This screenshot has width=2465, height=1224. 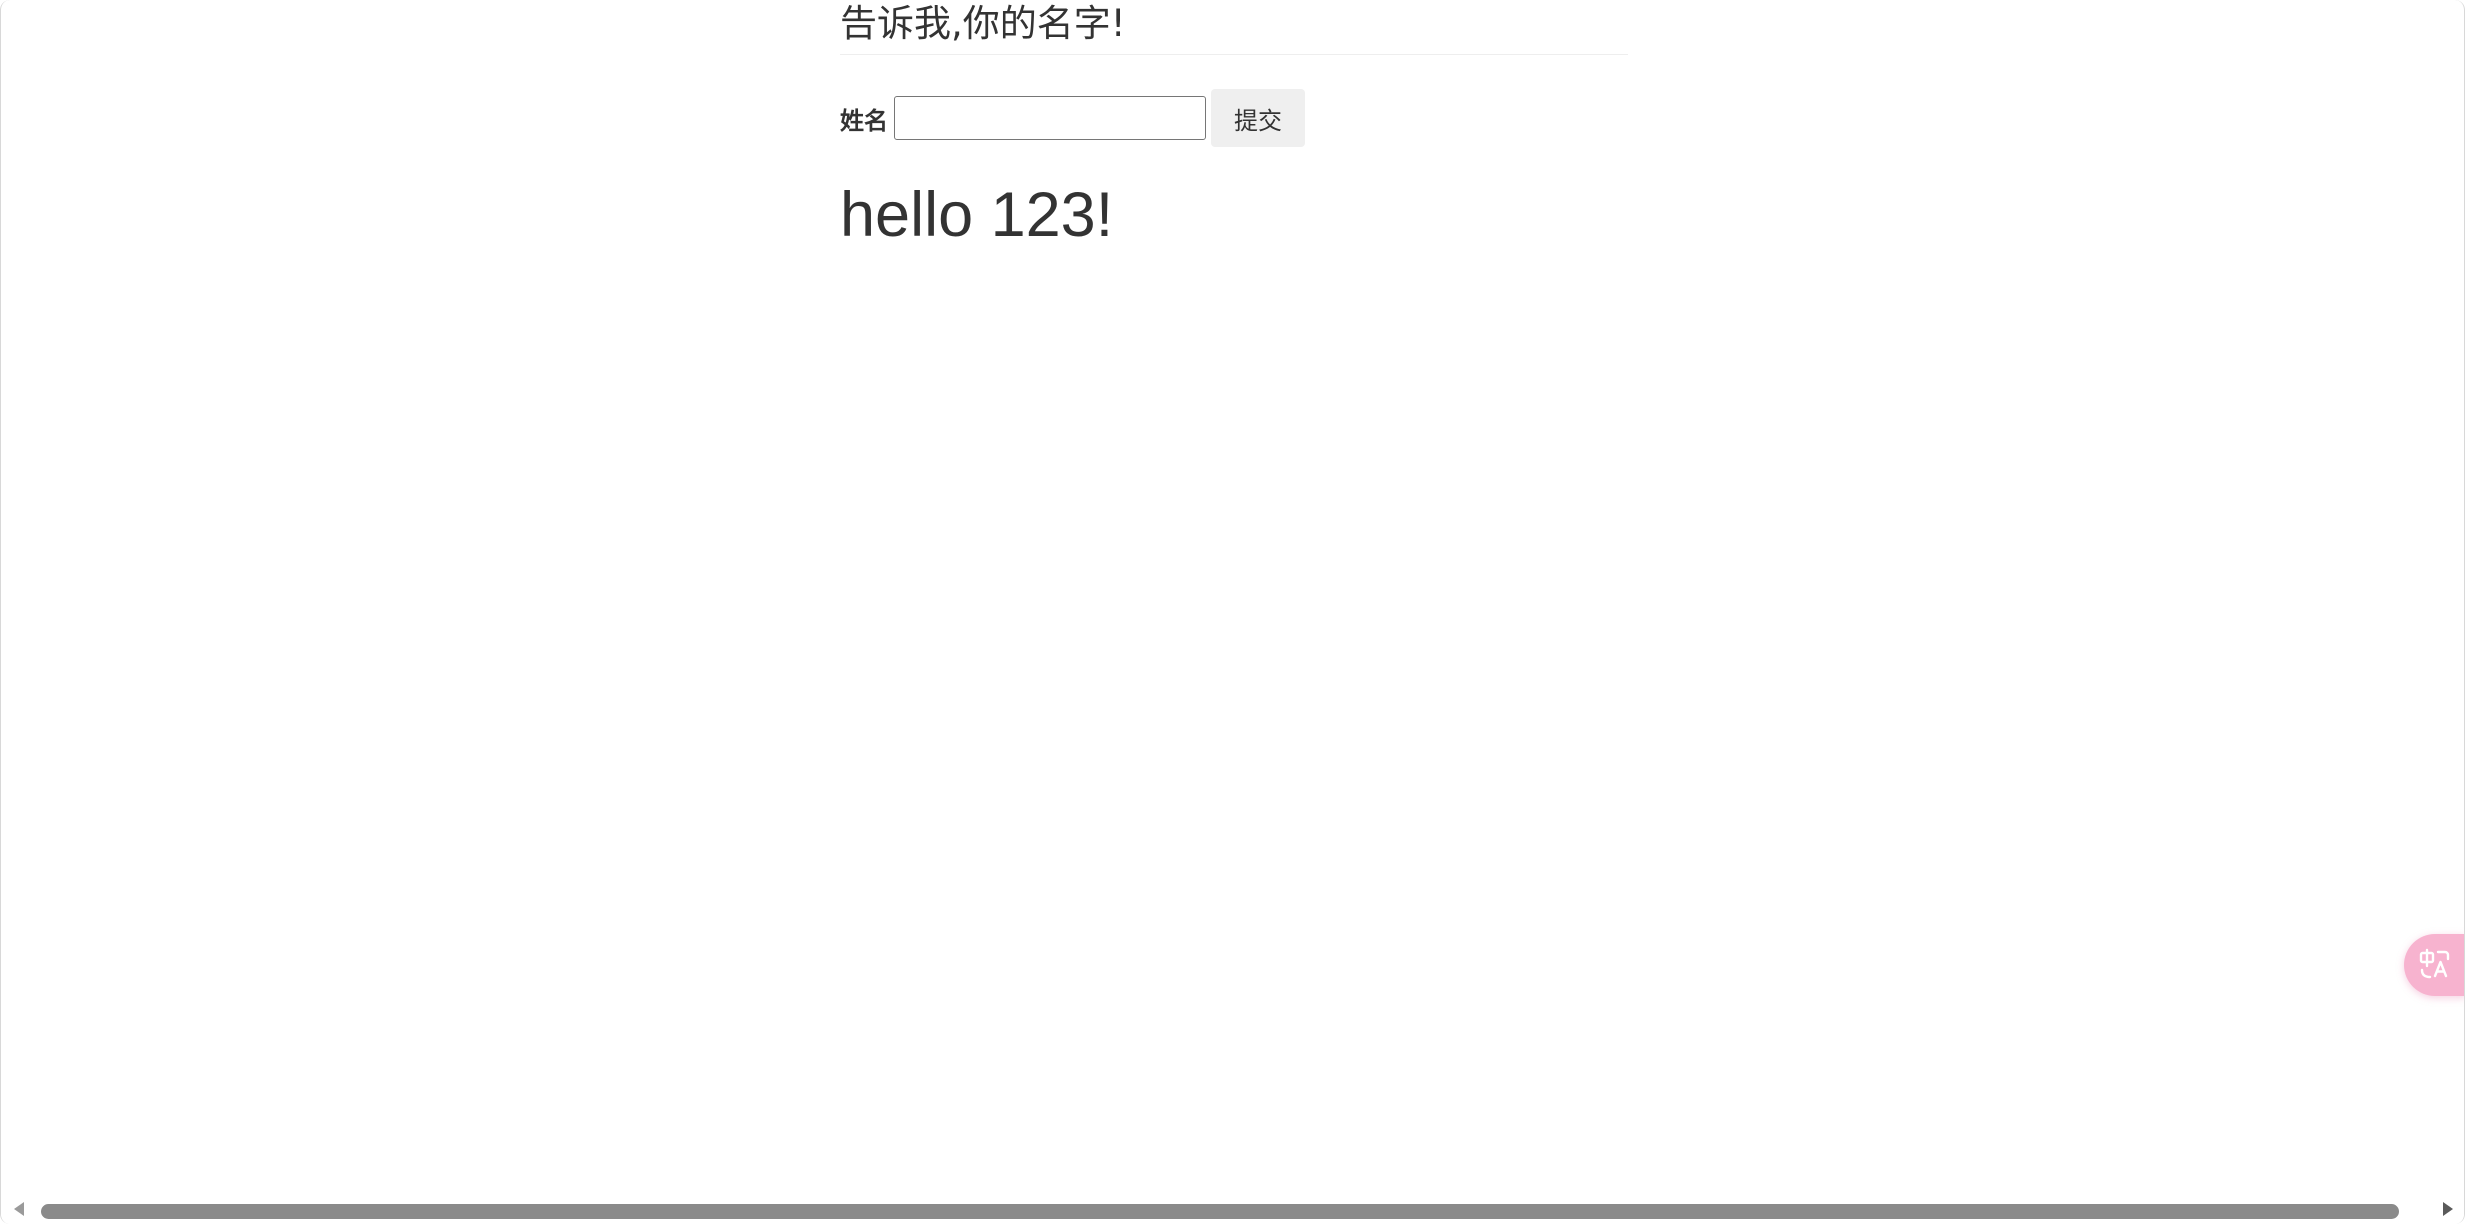 I want to click on page-header: 告诉我,你的名字!, so click(x=1234, y=27).